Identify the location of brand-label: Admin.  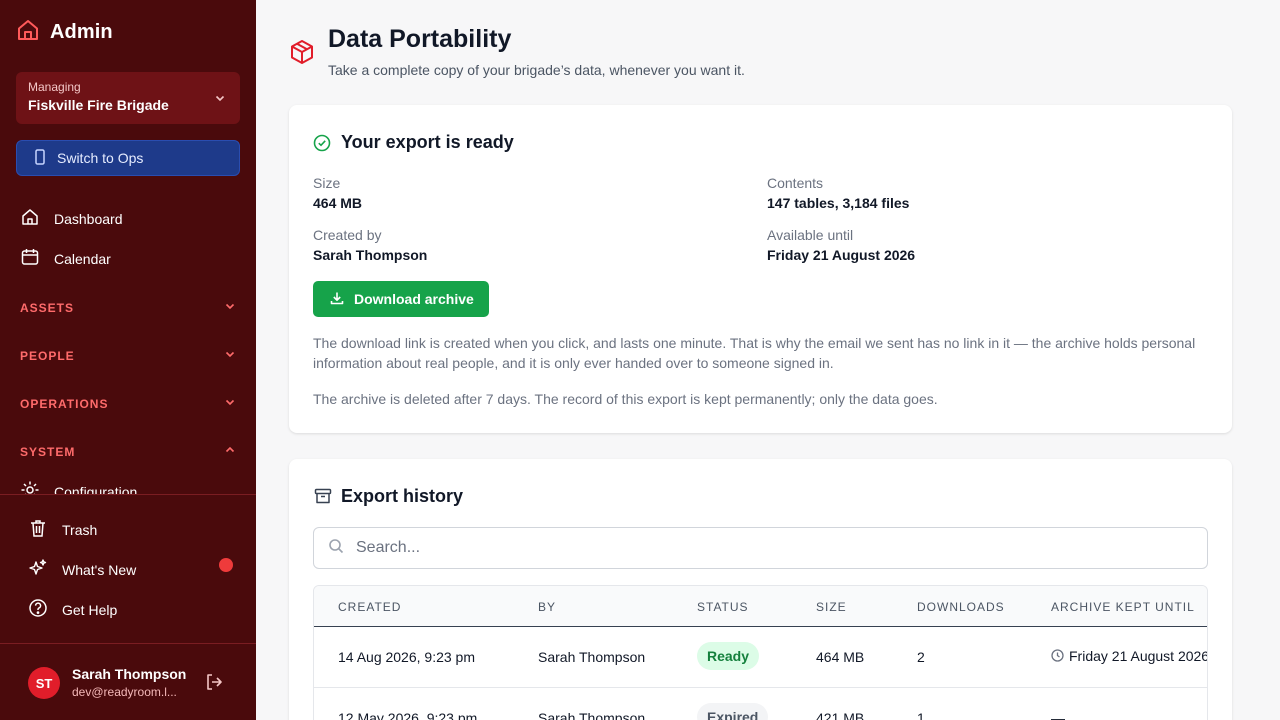
(81, 32).